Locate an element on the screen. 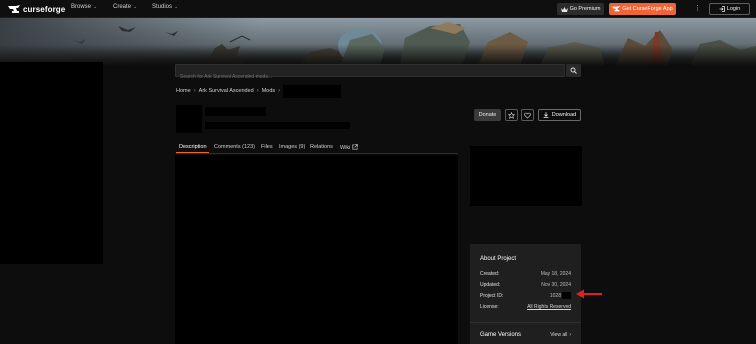 The width and height of the screenshot is (756, 344). project-id-label: Project ID: is located at coordinates (492, 296).